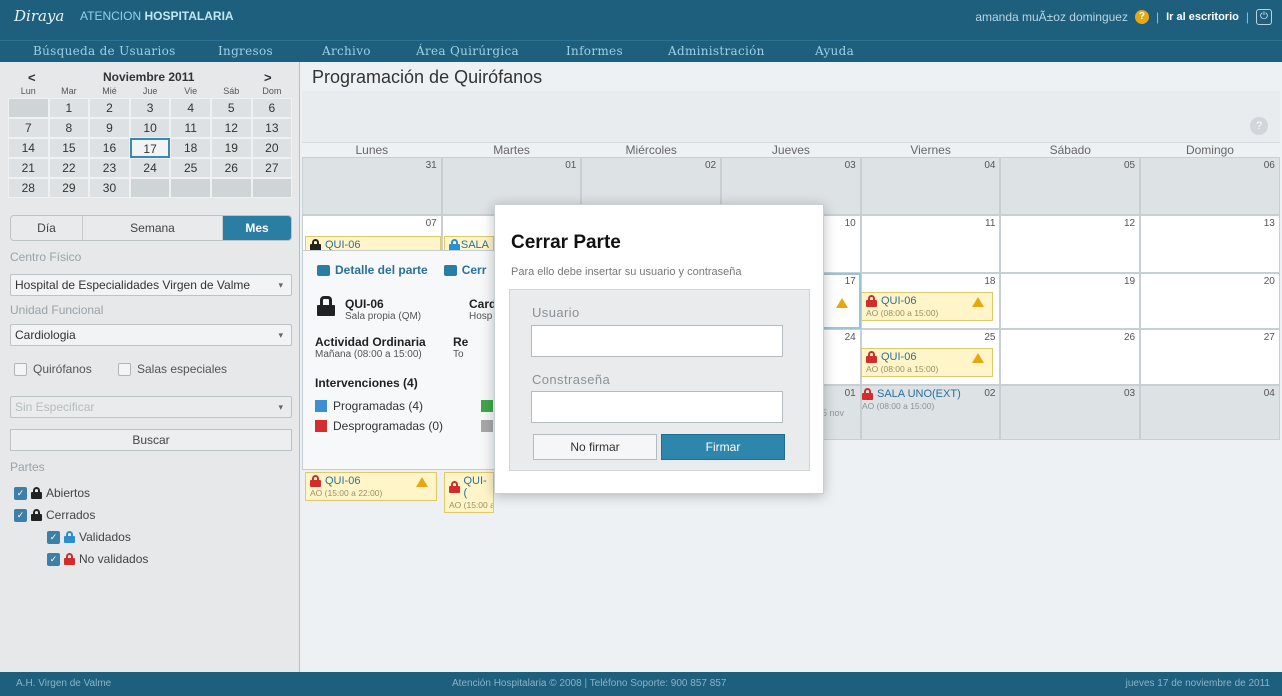 The height and width of the screenshot is (696, 1282). What do you see at coordinates (1070, 244) in the screenshot?
I see `calendar-day-cell: 12` at bounding box center [1070, 244].